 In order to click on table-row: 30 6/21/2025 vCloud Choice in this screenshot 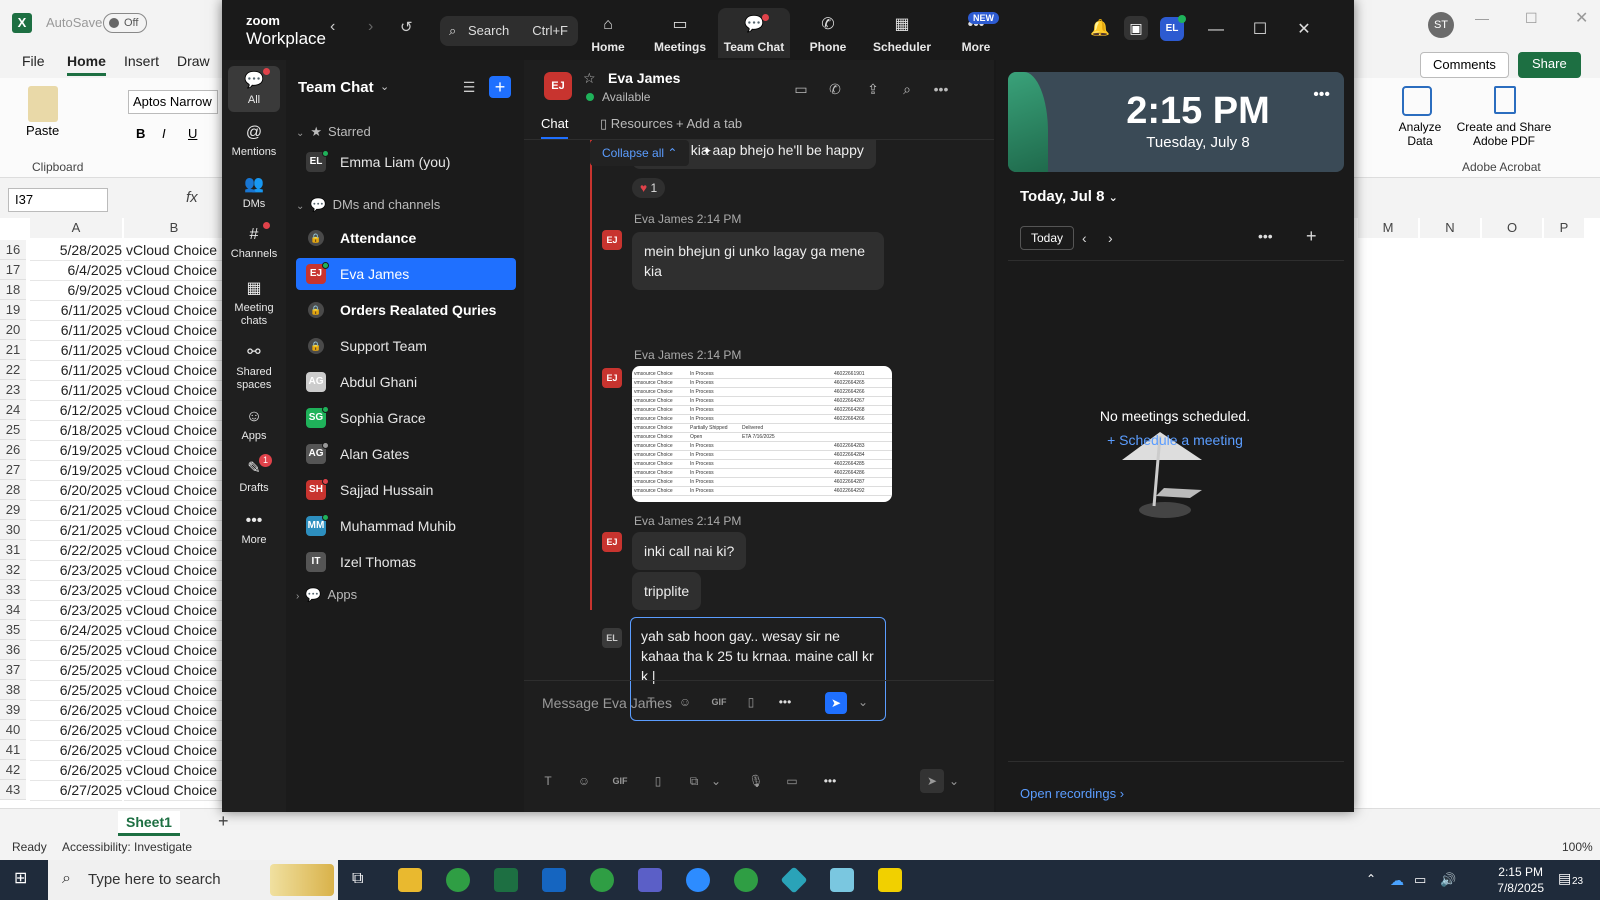, I will do `click(117, 530)`.